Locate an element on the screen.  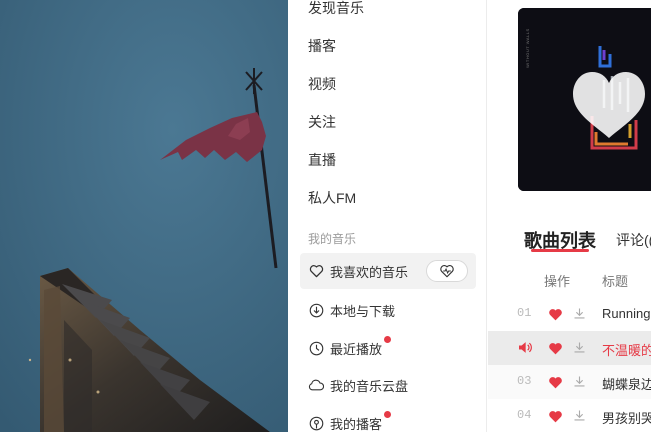
playlist-cover: WITHOUT WALLS is located at coordinates (584, 99).